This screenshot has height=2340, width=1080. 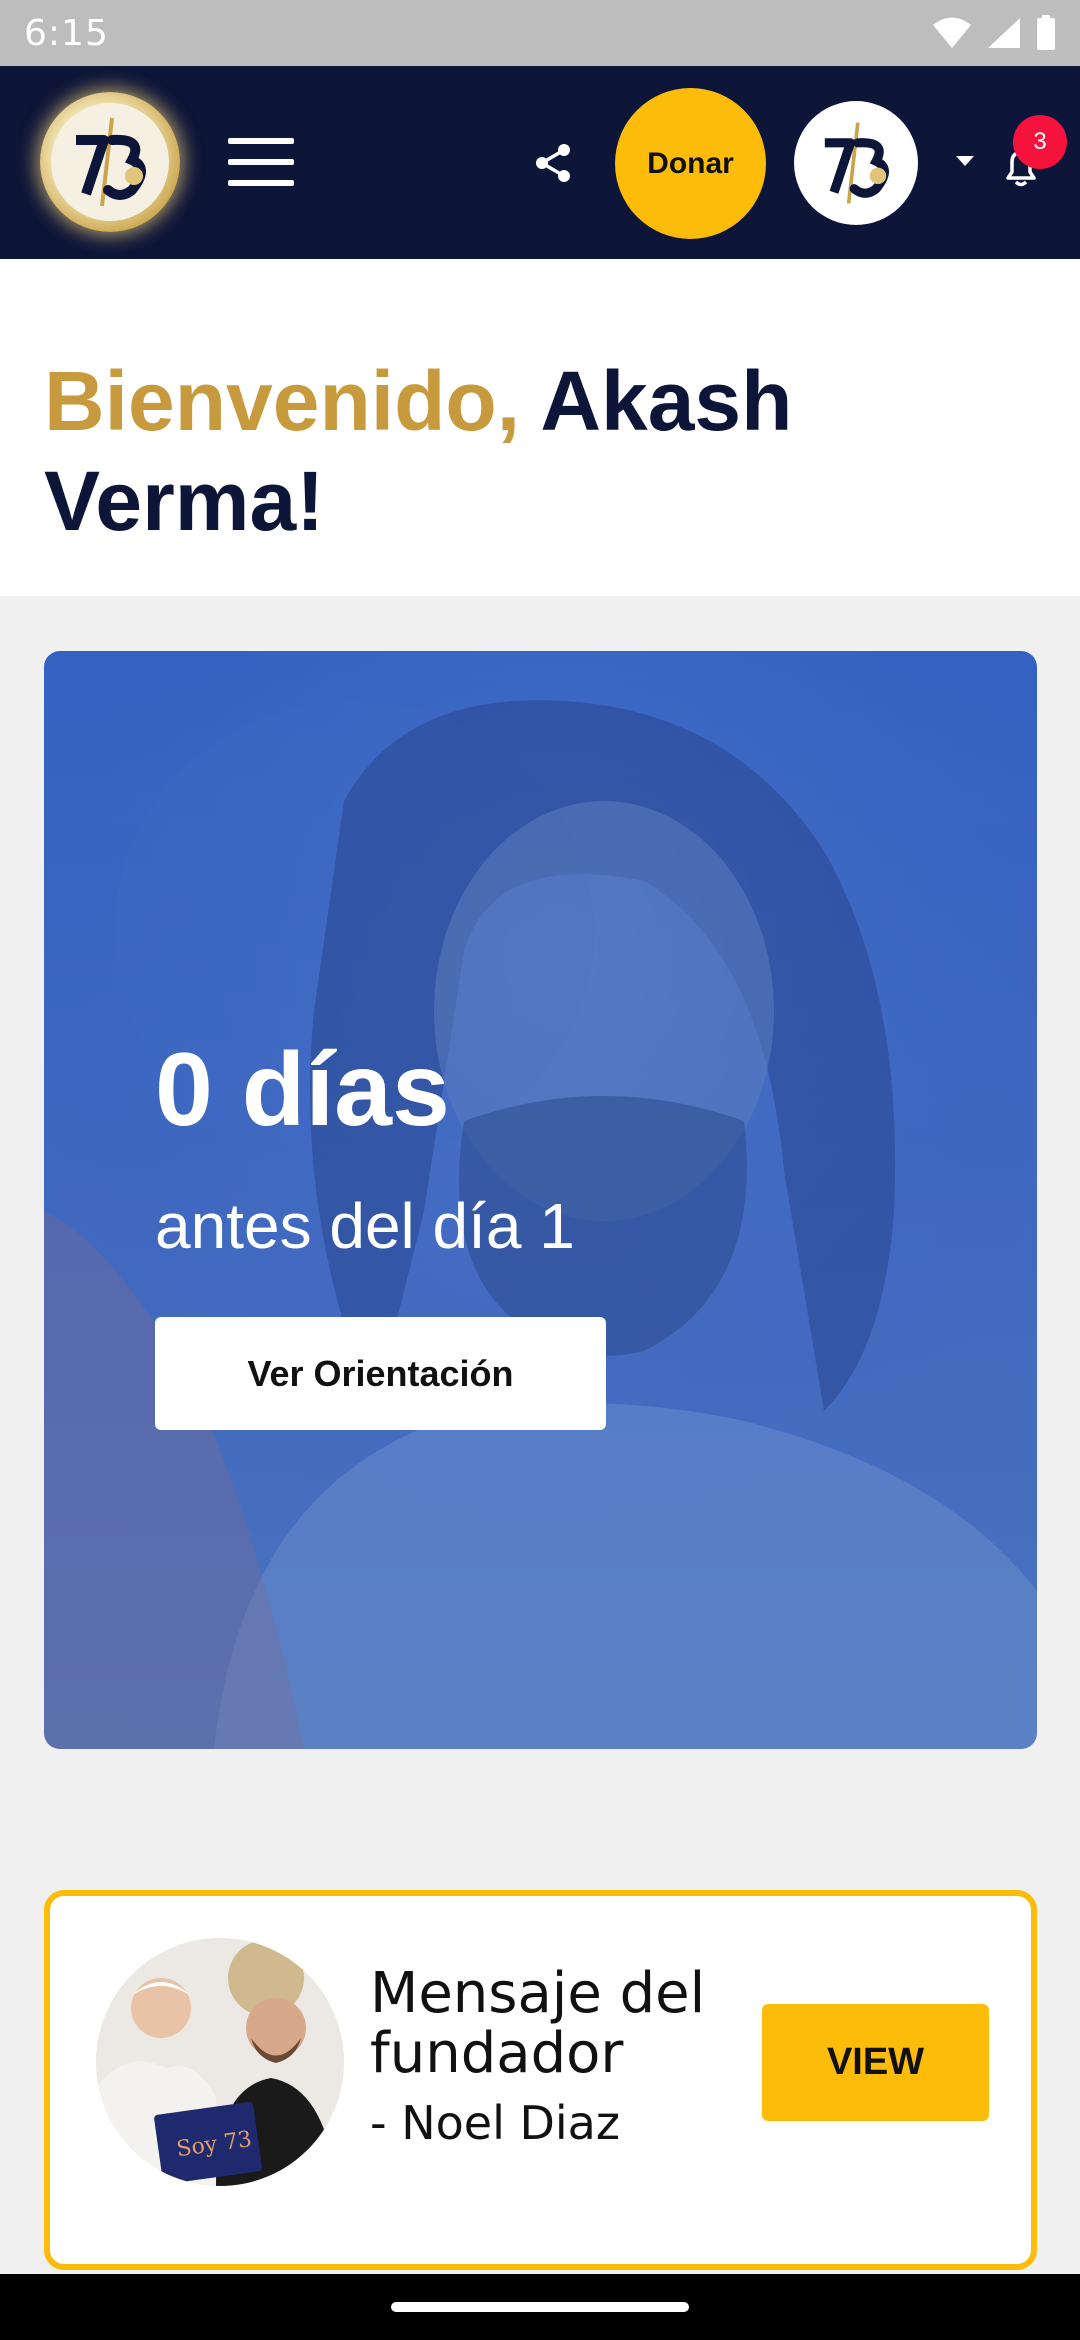 What do you see at coordinates (302, 1090) in the screenshot?
I see `days-count: 0 días` at bounding box center [302, 1090].